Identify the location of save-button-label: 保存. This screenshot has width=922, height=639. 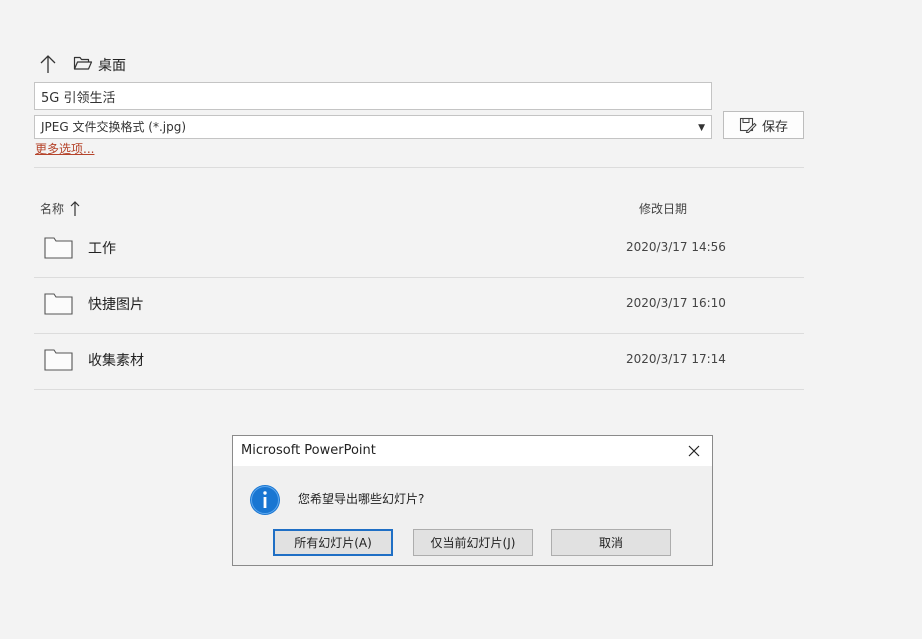
(774, 127).